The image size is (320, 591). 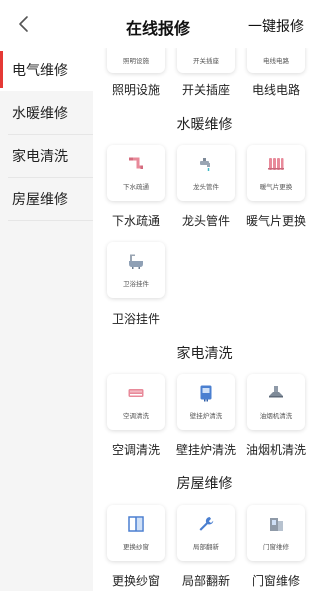 I want to click on service-card-caption: 油烟机清洗, so click(x=276, y=416).